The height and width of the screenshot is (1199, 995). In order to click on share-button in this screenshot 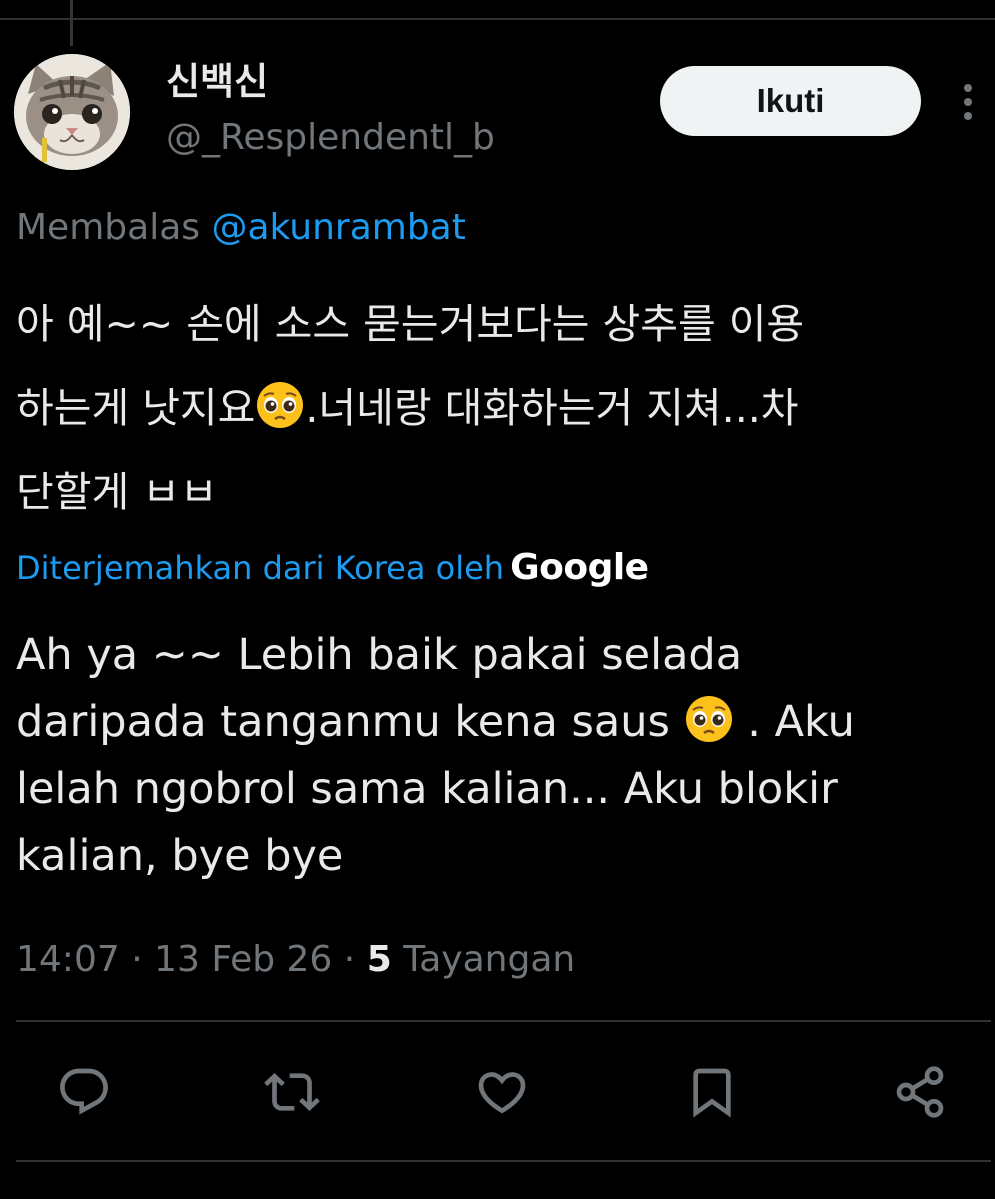, I will do `click(920, 1092)`.